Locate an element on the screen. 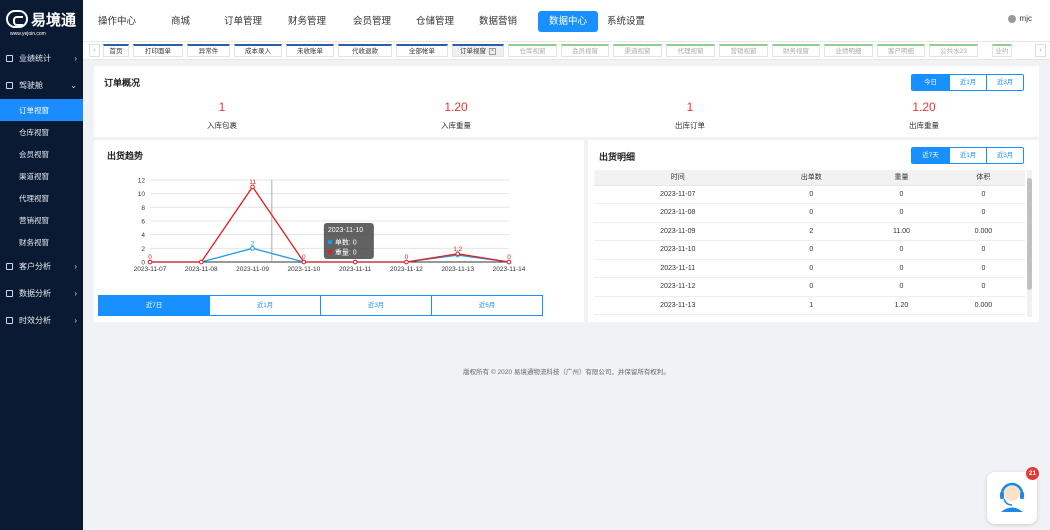 The width and height of the screenshot is (1050, 530). tab: 仓库视窗 is located at coordinates (532, 50).